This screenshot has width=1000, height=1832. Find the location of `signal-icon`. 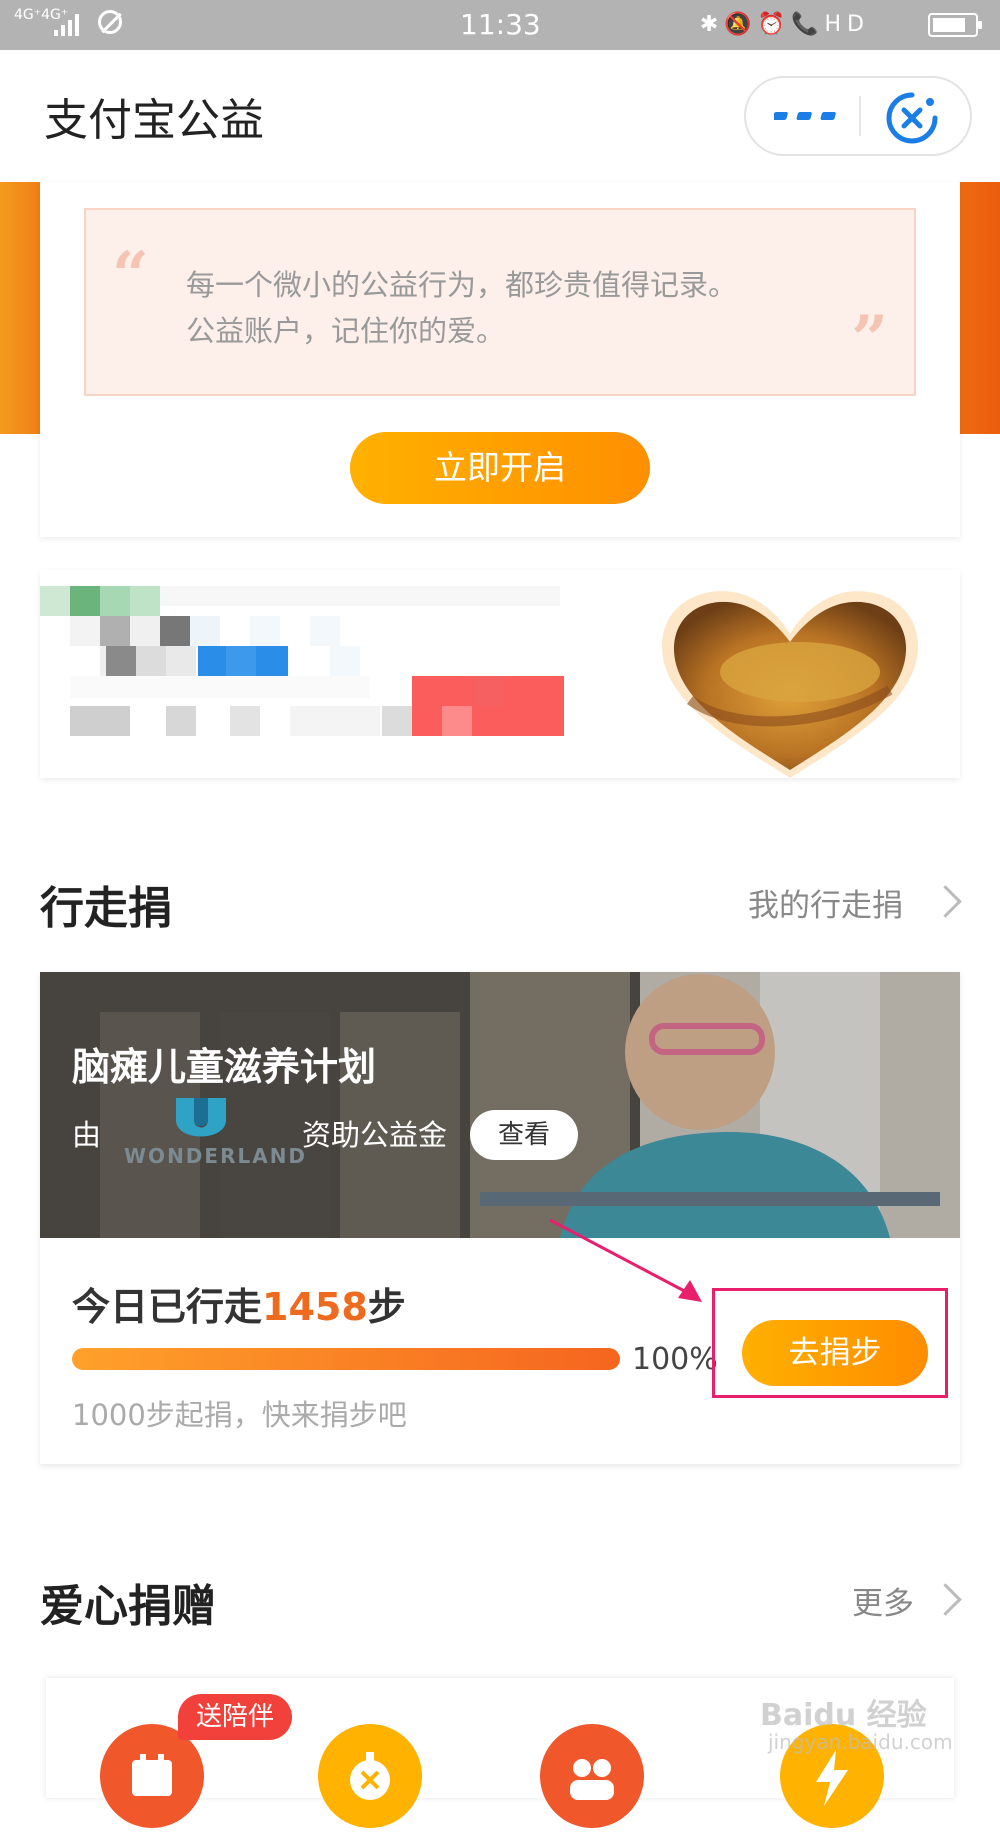

signal-icon is located at coordinates (66, 25).